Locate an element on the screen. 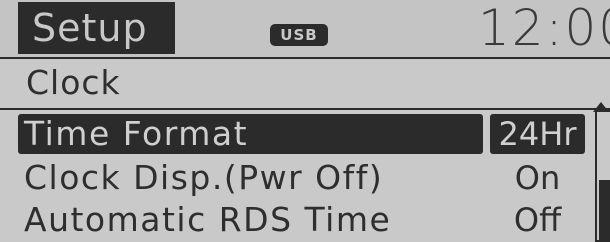 The width and height of the screenshot is (610, 242). submenu-title: Clock is located at coordinates (73, 82).